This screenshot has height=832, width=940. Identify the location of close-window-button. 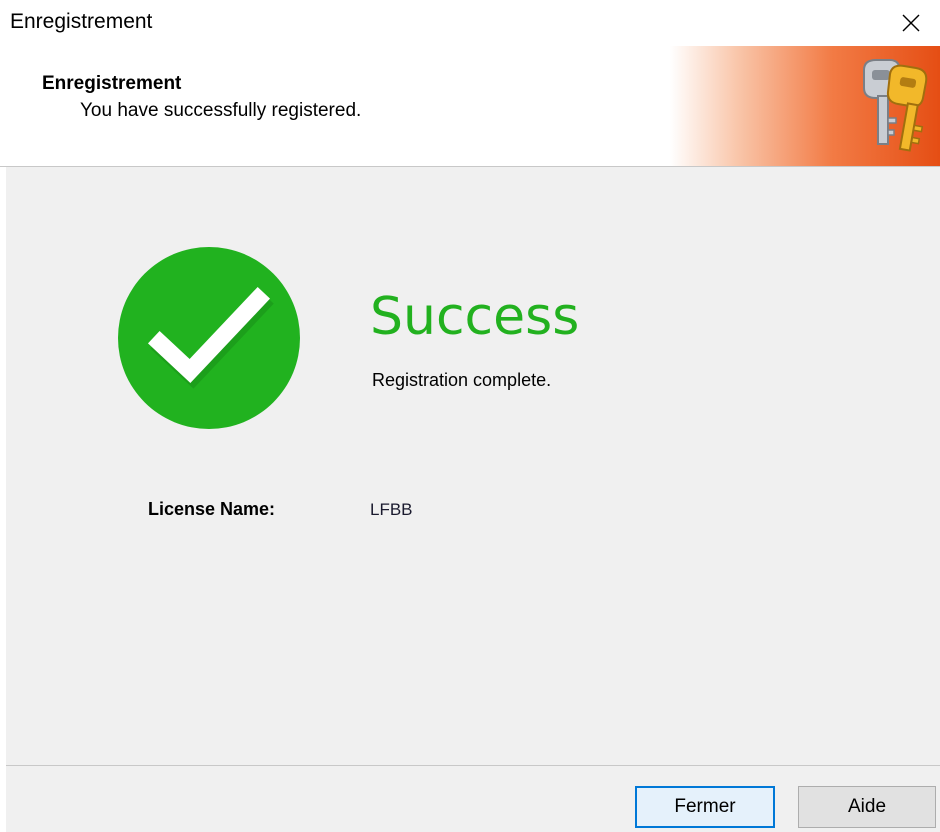
(911, 23).